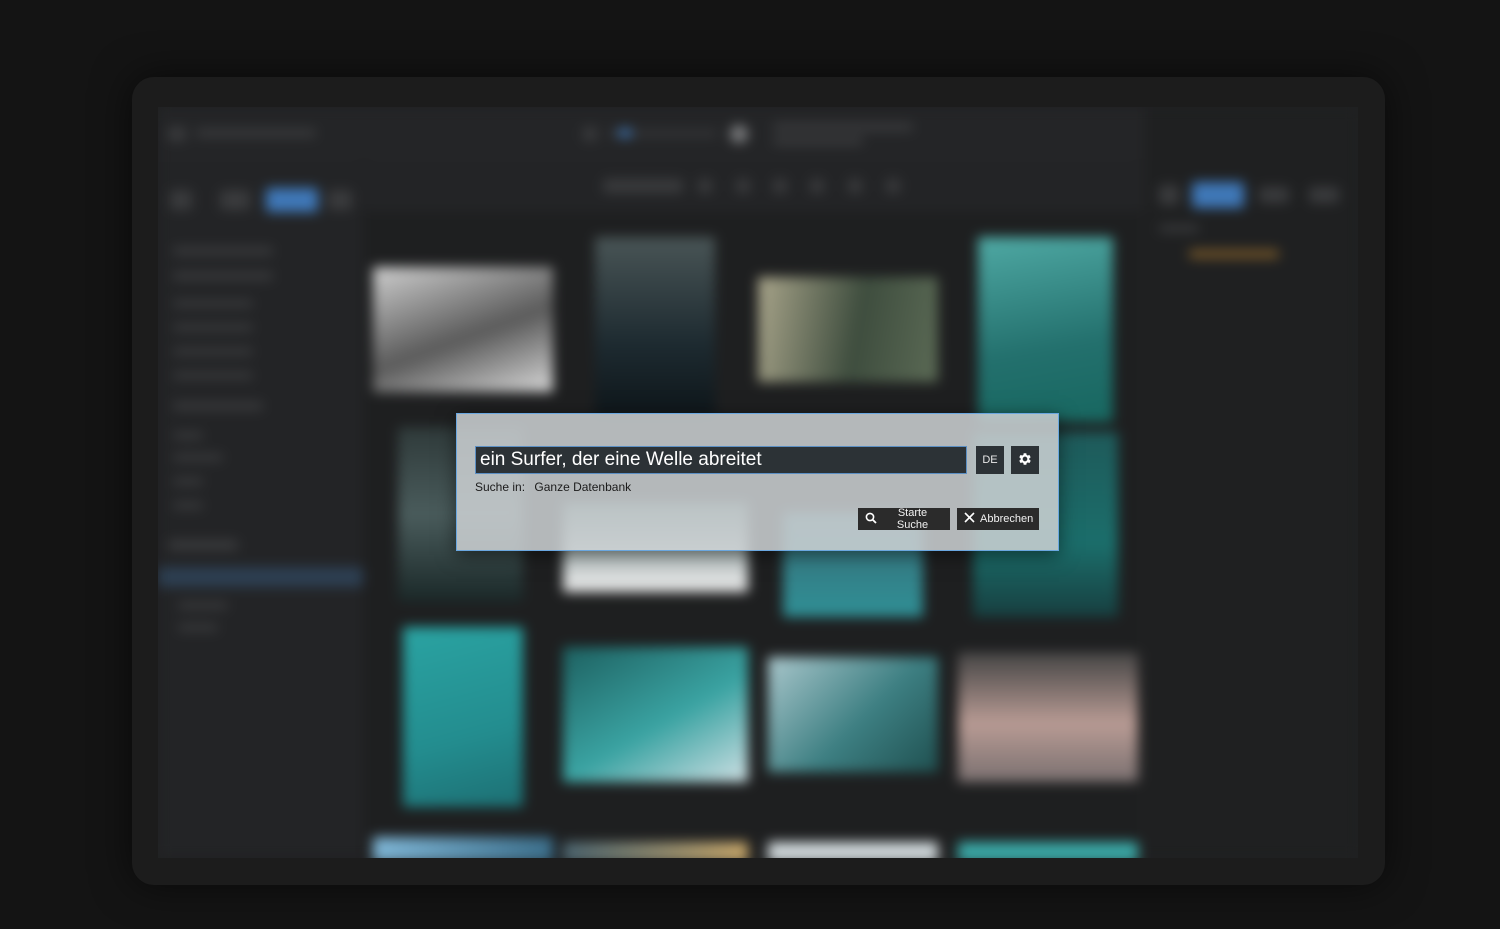  What do you see at coordinates (583, 487) in the screenshot?
I see `scope-value: Ganze Datenbank` at bounding box center [583, 487].